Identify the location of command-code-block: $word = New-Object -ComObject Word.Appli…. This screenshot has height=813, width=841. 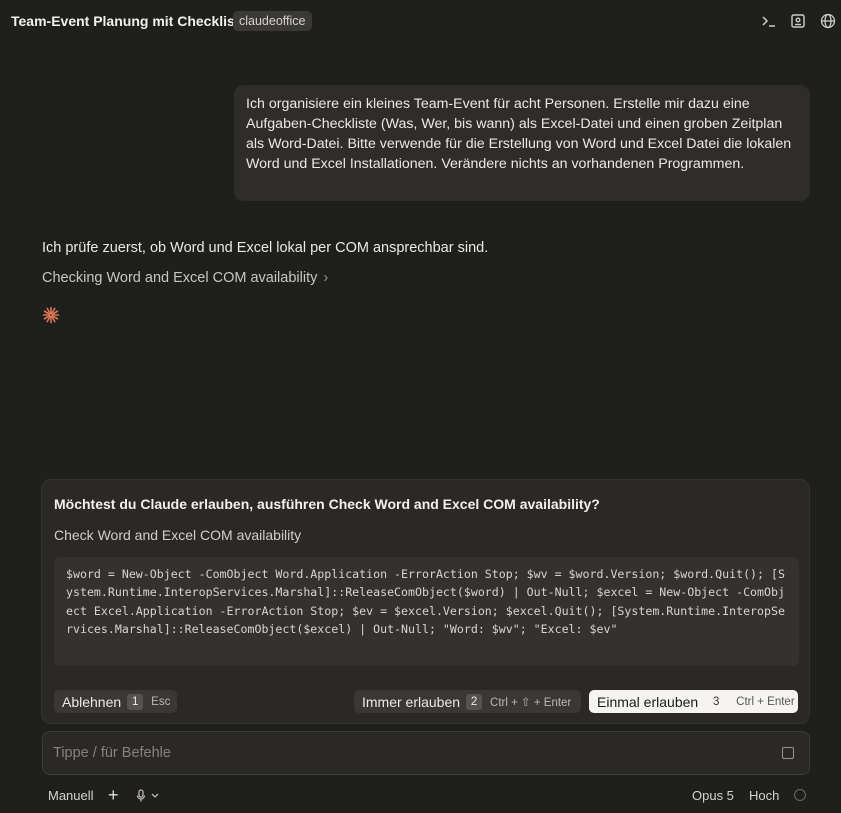
(426, 611).